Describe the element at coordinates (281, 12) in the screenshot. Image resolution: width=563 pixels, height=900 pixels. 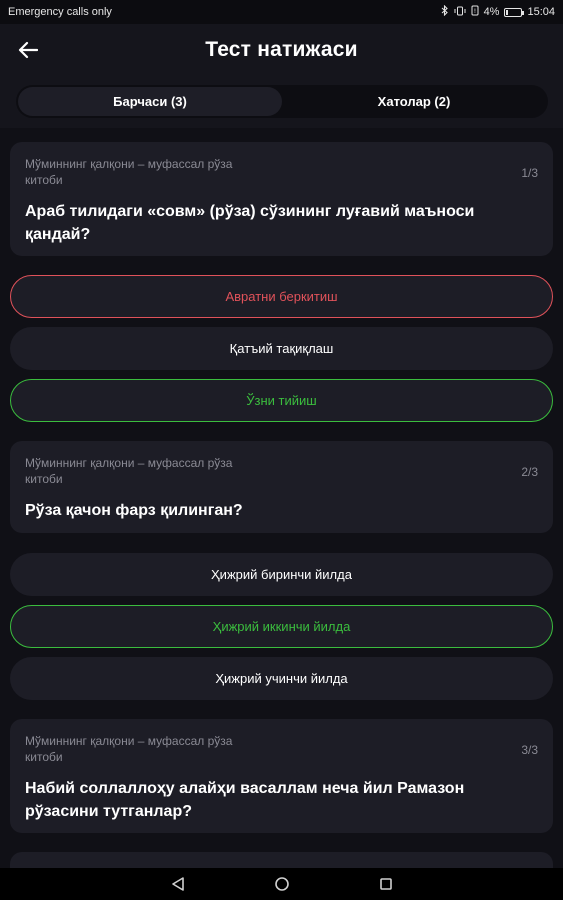
I see `status-bar: Emergency calls only ! 4% 15:04` at that location.